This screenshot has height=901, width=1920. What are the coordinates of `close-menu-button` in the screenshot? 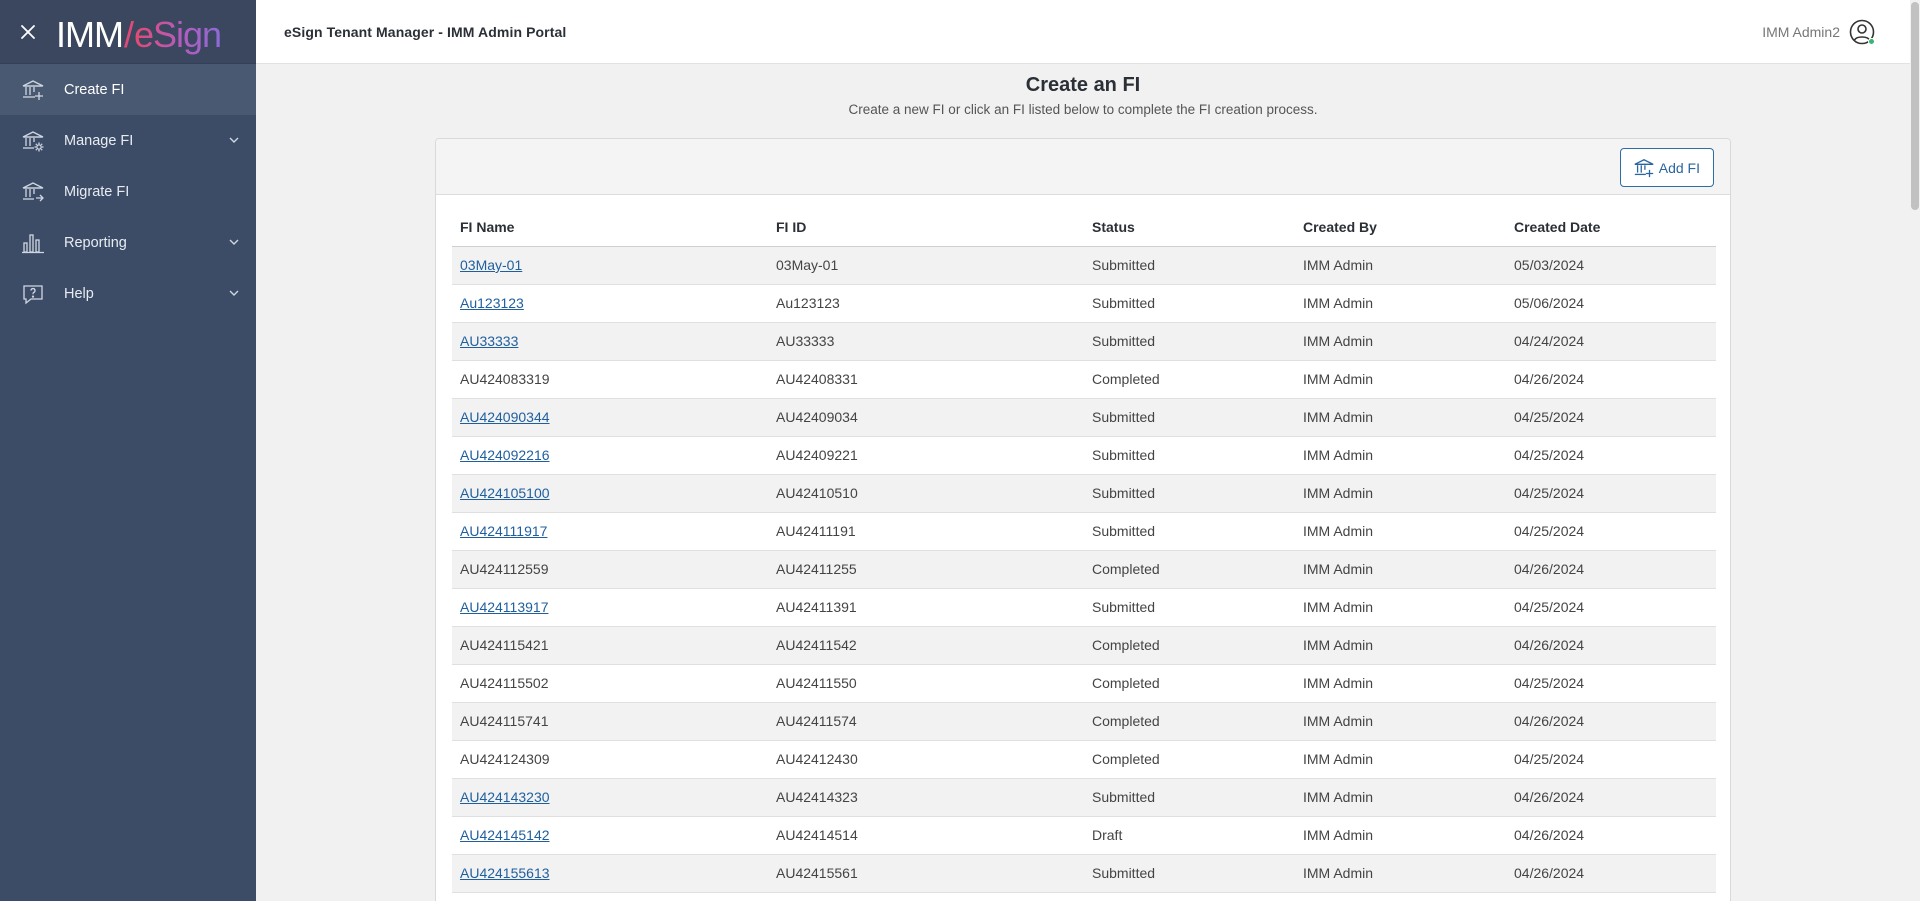 It's located at (28, 32).